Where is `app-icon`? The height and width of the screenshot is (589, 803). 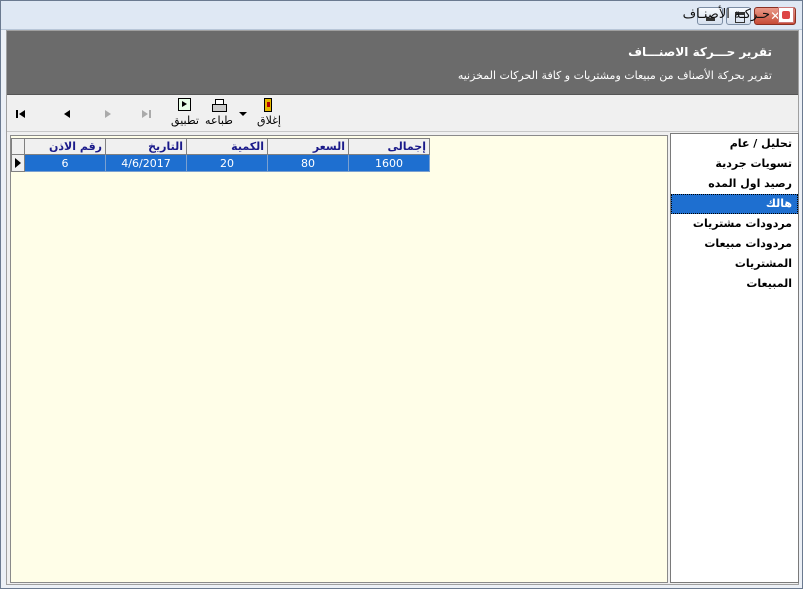 app-icon is located at coordinates (786, 15).